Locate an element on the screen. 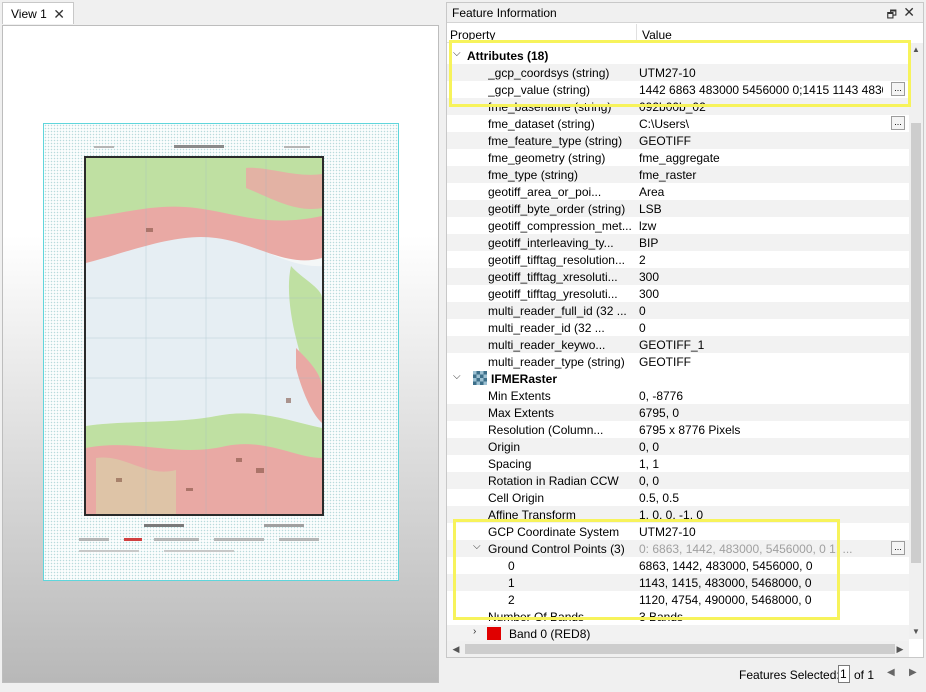  restore-icon: 🗗 is located at coordinates (892, 15).